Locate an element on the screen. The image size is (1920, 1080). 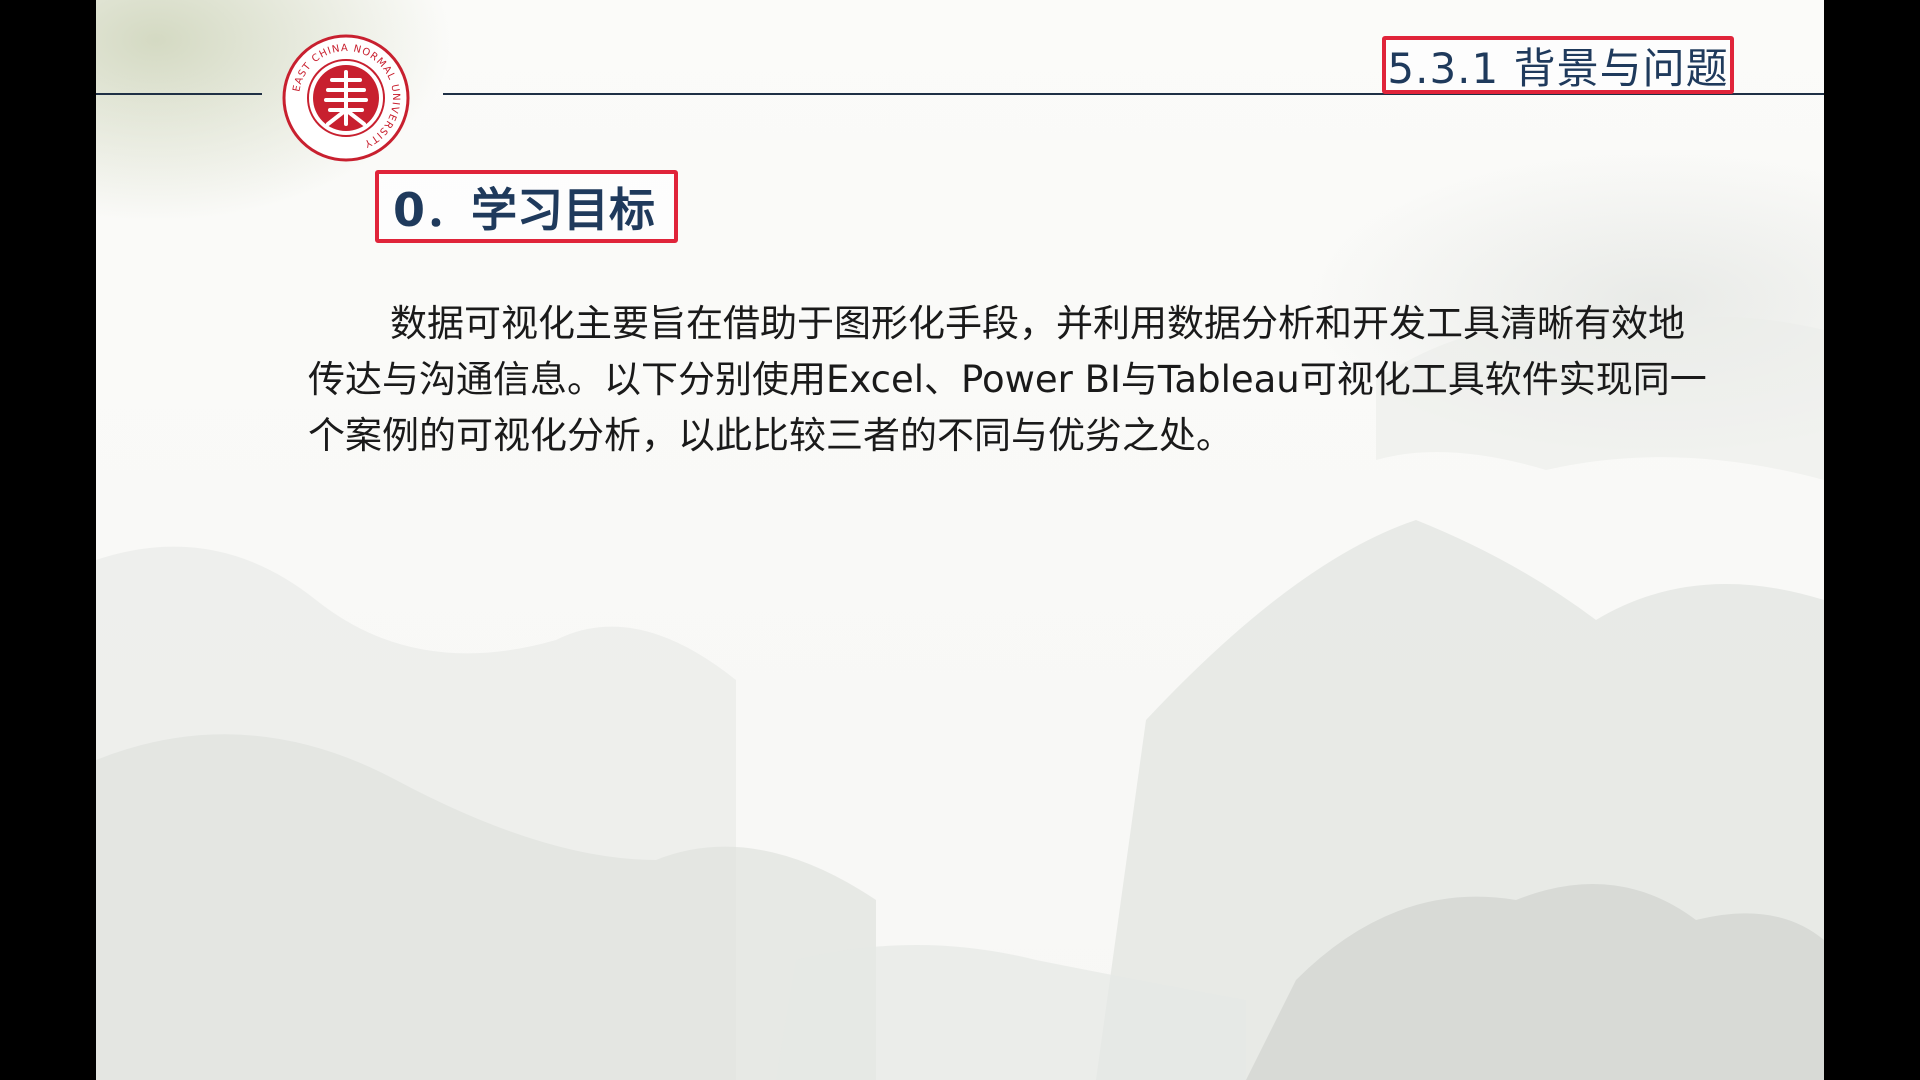
slide-heading: 0．学习目标 is located at coordinates (526, 206).